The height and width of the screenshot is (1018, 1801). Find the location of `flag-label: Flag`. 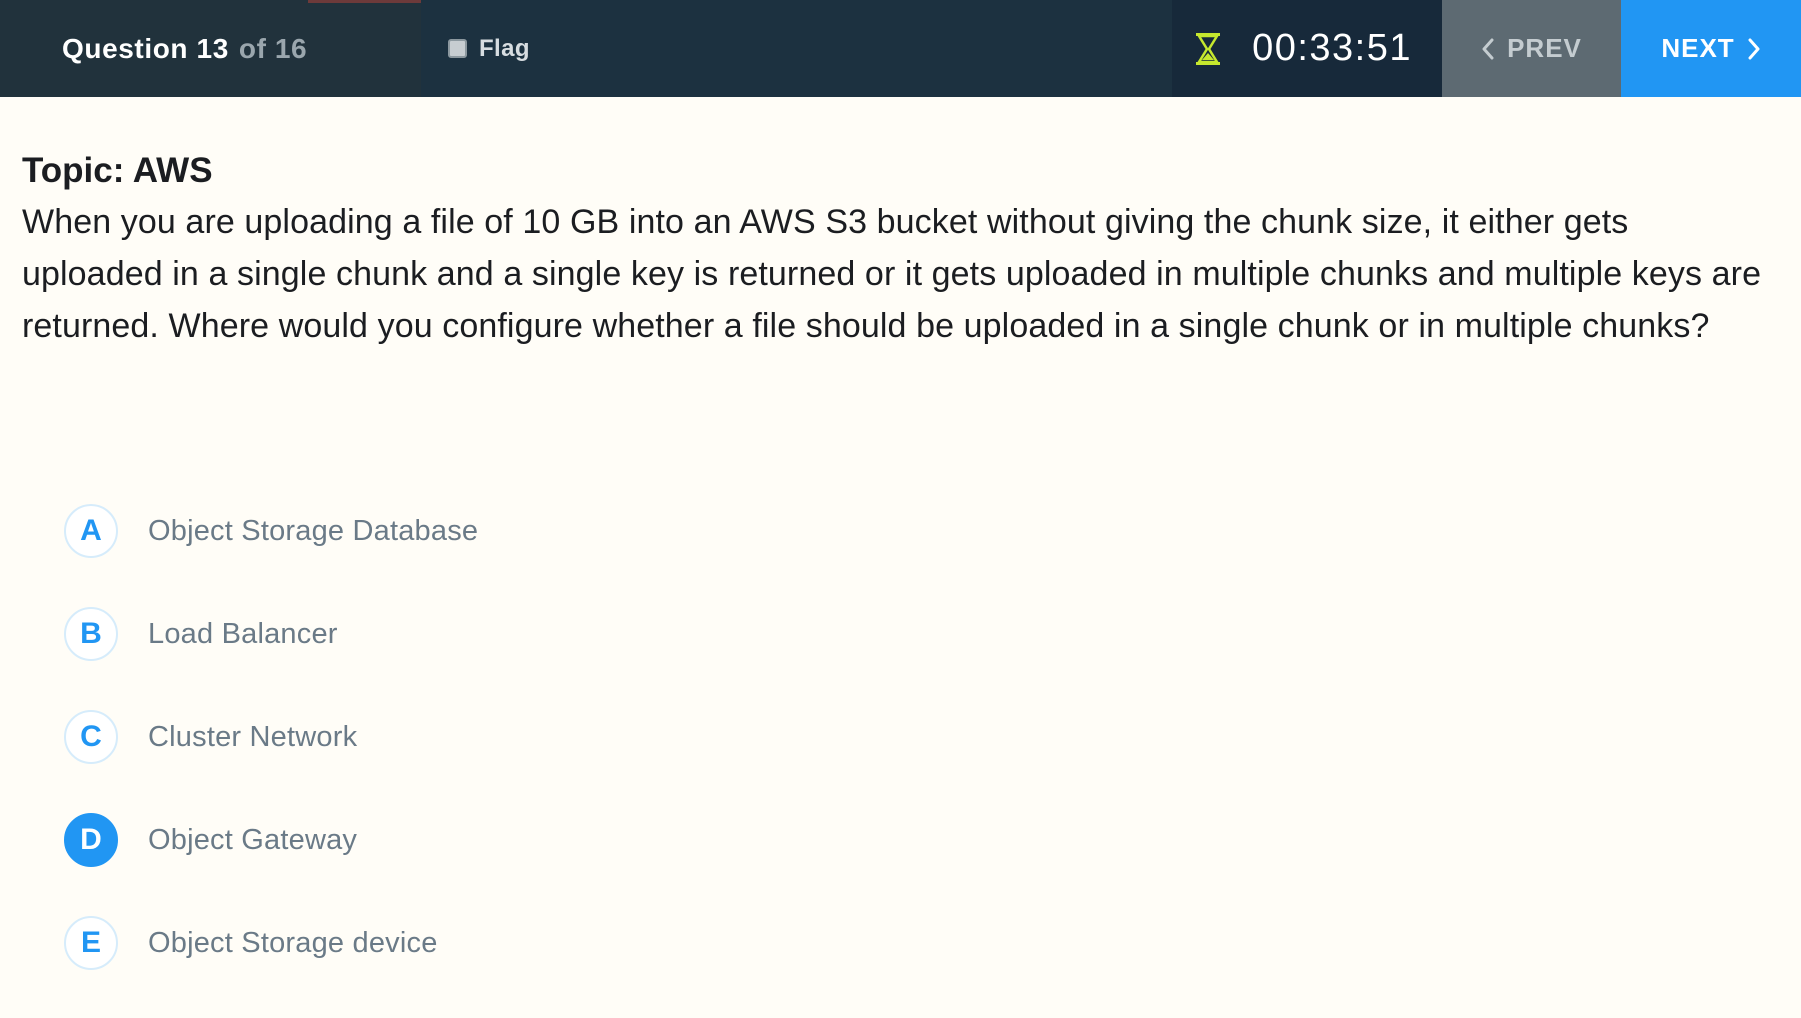

flag-label: Flag is located at coordinates (504, 49).